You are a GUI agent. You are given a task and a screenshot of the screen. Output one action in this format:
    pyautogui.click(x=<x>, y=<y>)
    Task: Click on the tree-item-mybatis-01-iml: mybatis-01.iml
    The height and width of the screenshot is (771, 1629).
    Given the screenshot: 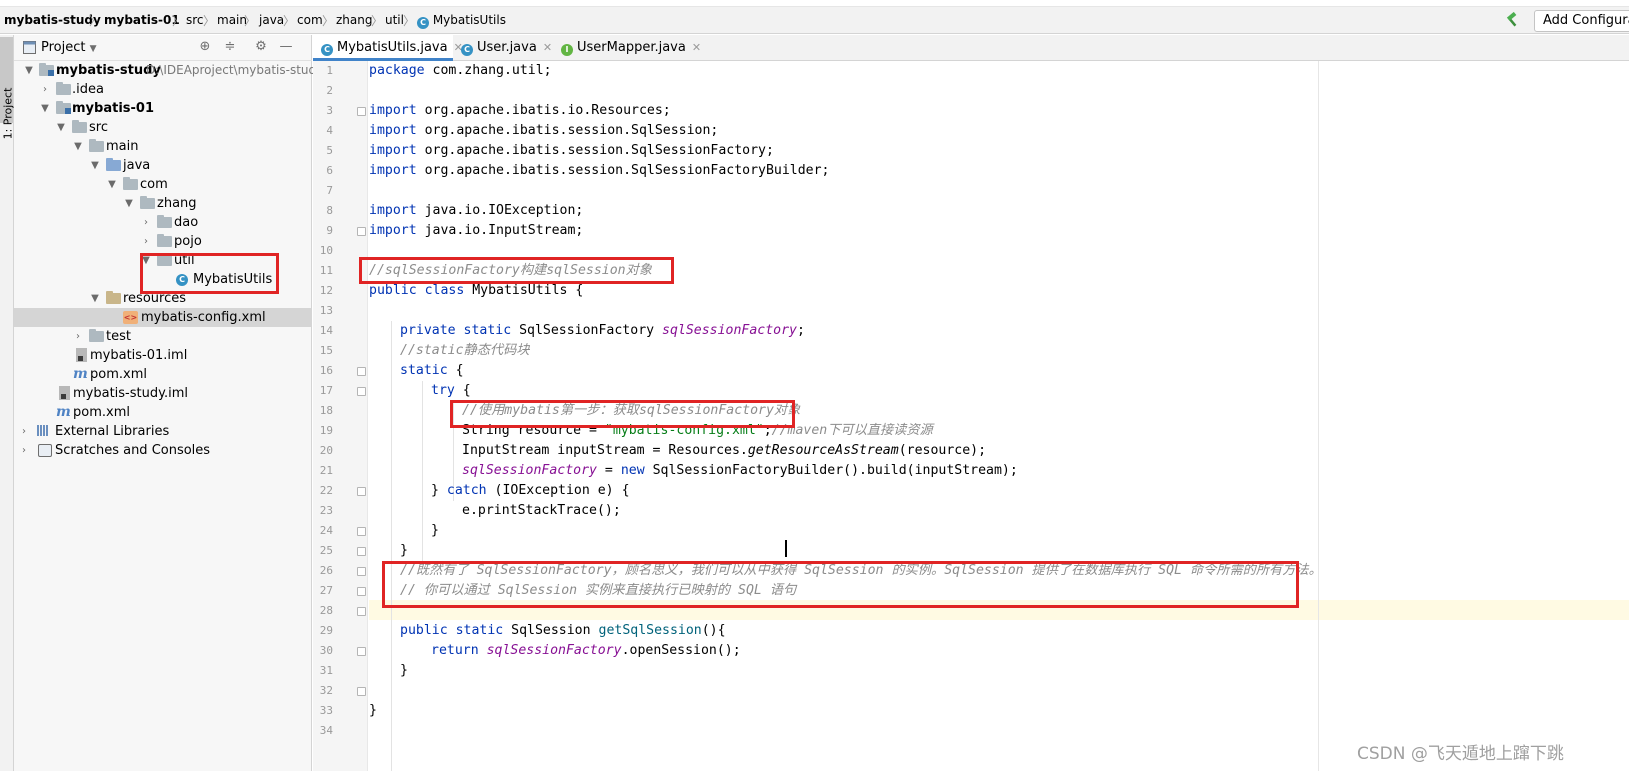 What is the action you would take?
    pyautogui.click(x=163, y=355)
    